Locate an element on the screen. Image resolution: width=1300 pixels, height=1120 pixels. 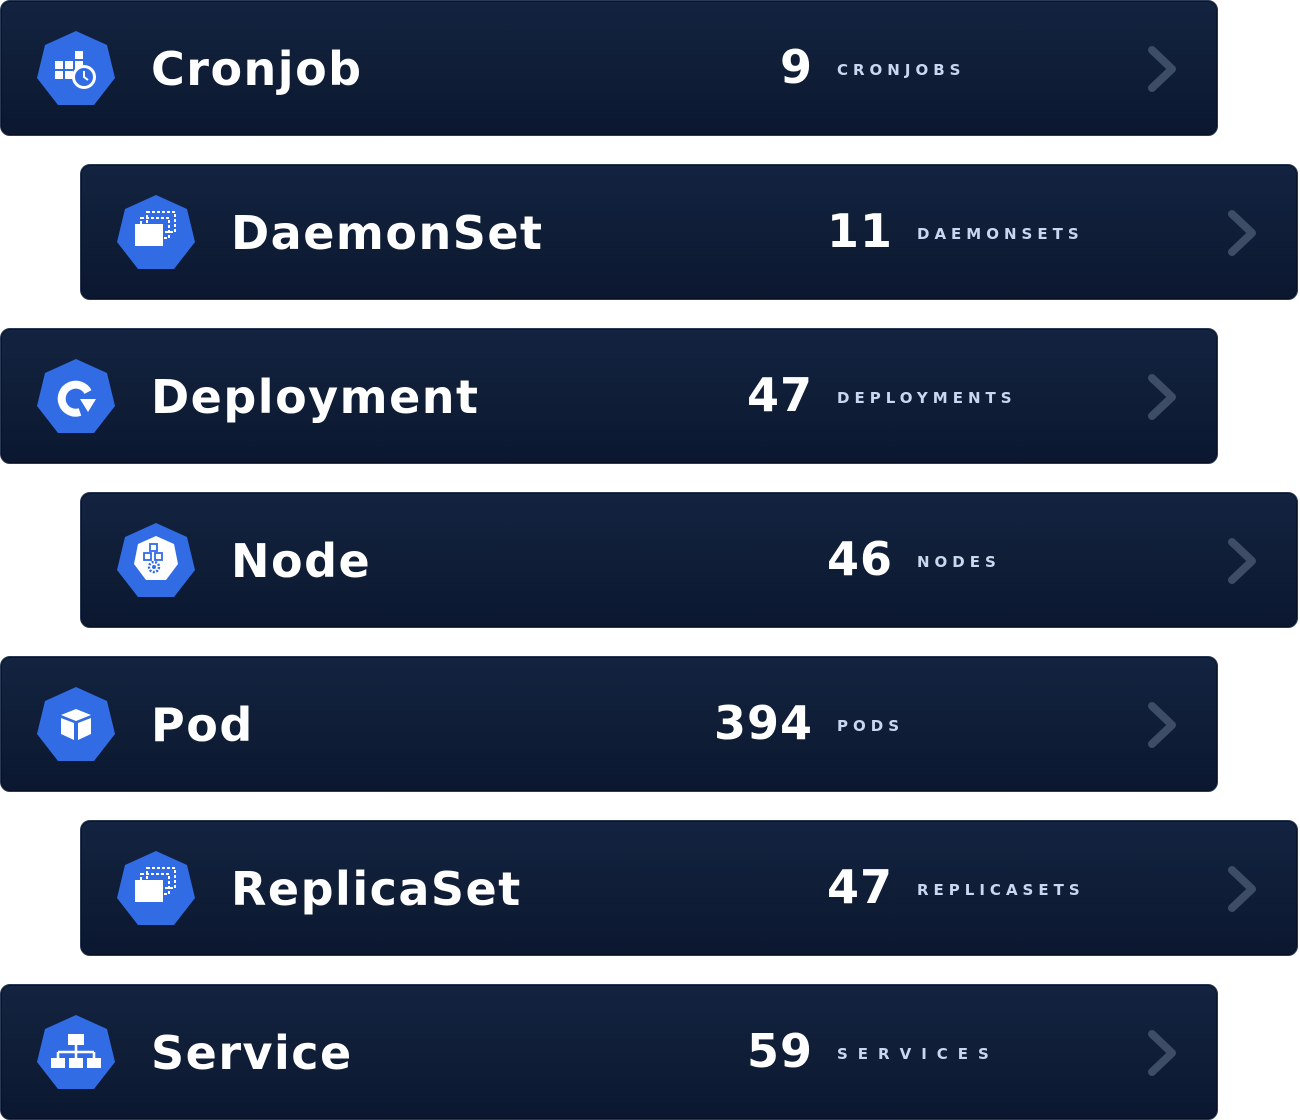
resource-title: Node is located at coordinates (301, 561).